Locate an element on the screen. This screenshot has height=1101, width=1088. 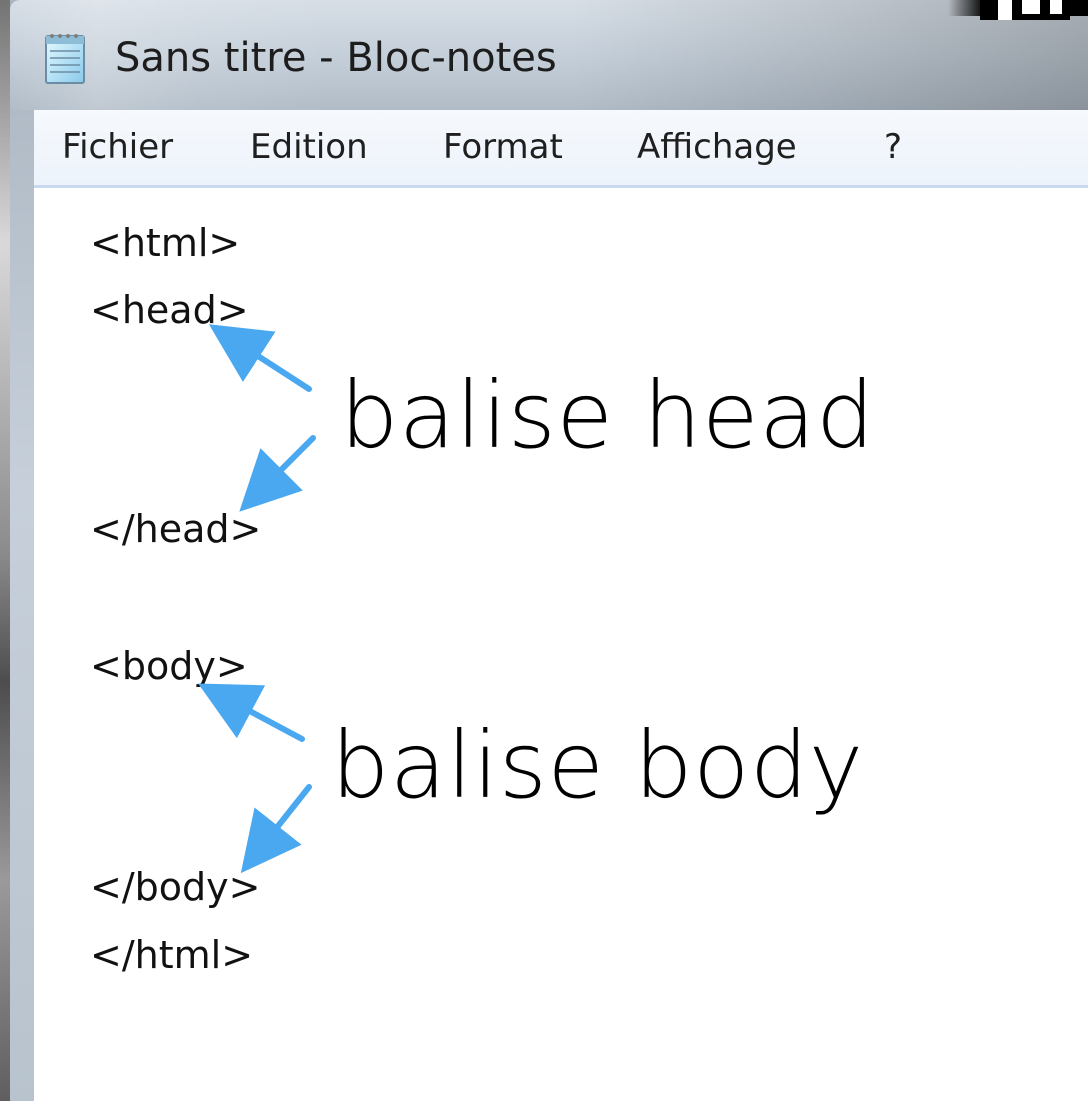
code-line-html-close: </html> is located at coordinates (172, 955).